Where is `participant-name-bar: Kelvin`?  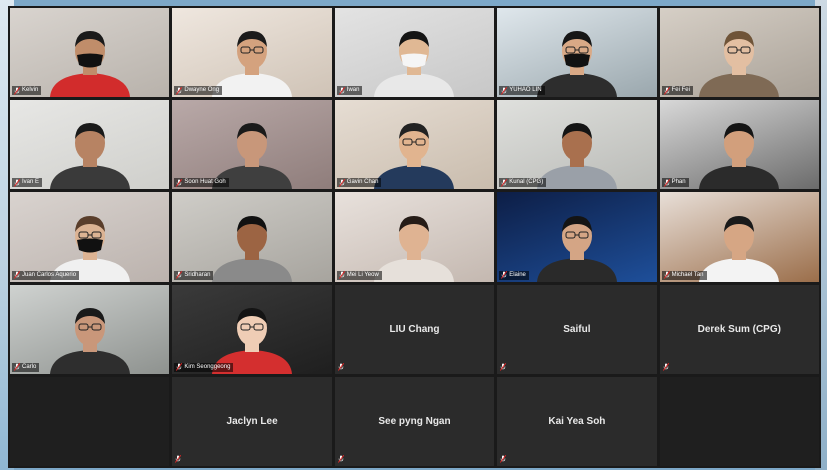 participant-name-bar: Kelvin is located at coordinates (27, 91).